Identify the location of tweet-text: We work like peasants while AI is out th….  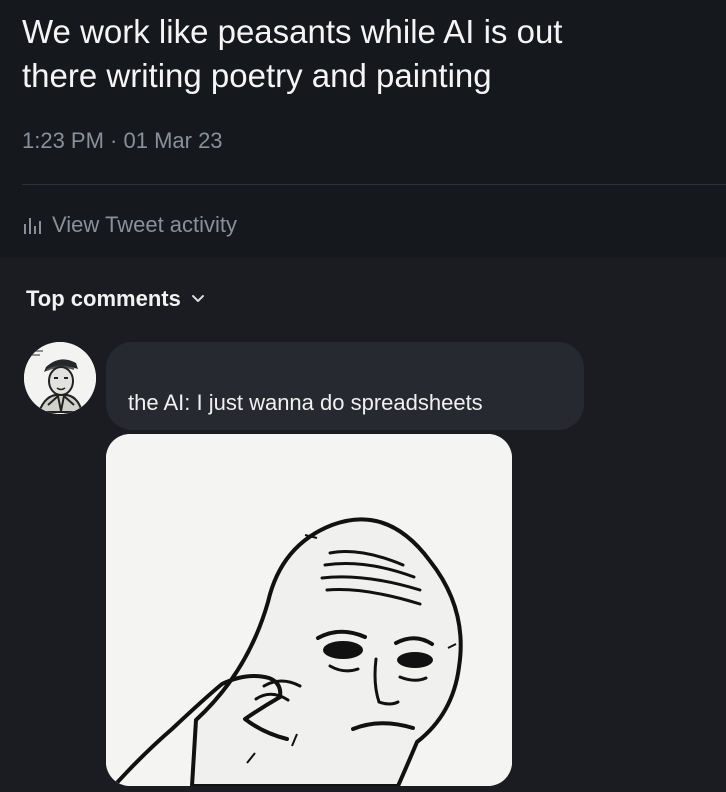
(372, 54).